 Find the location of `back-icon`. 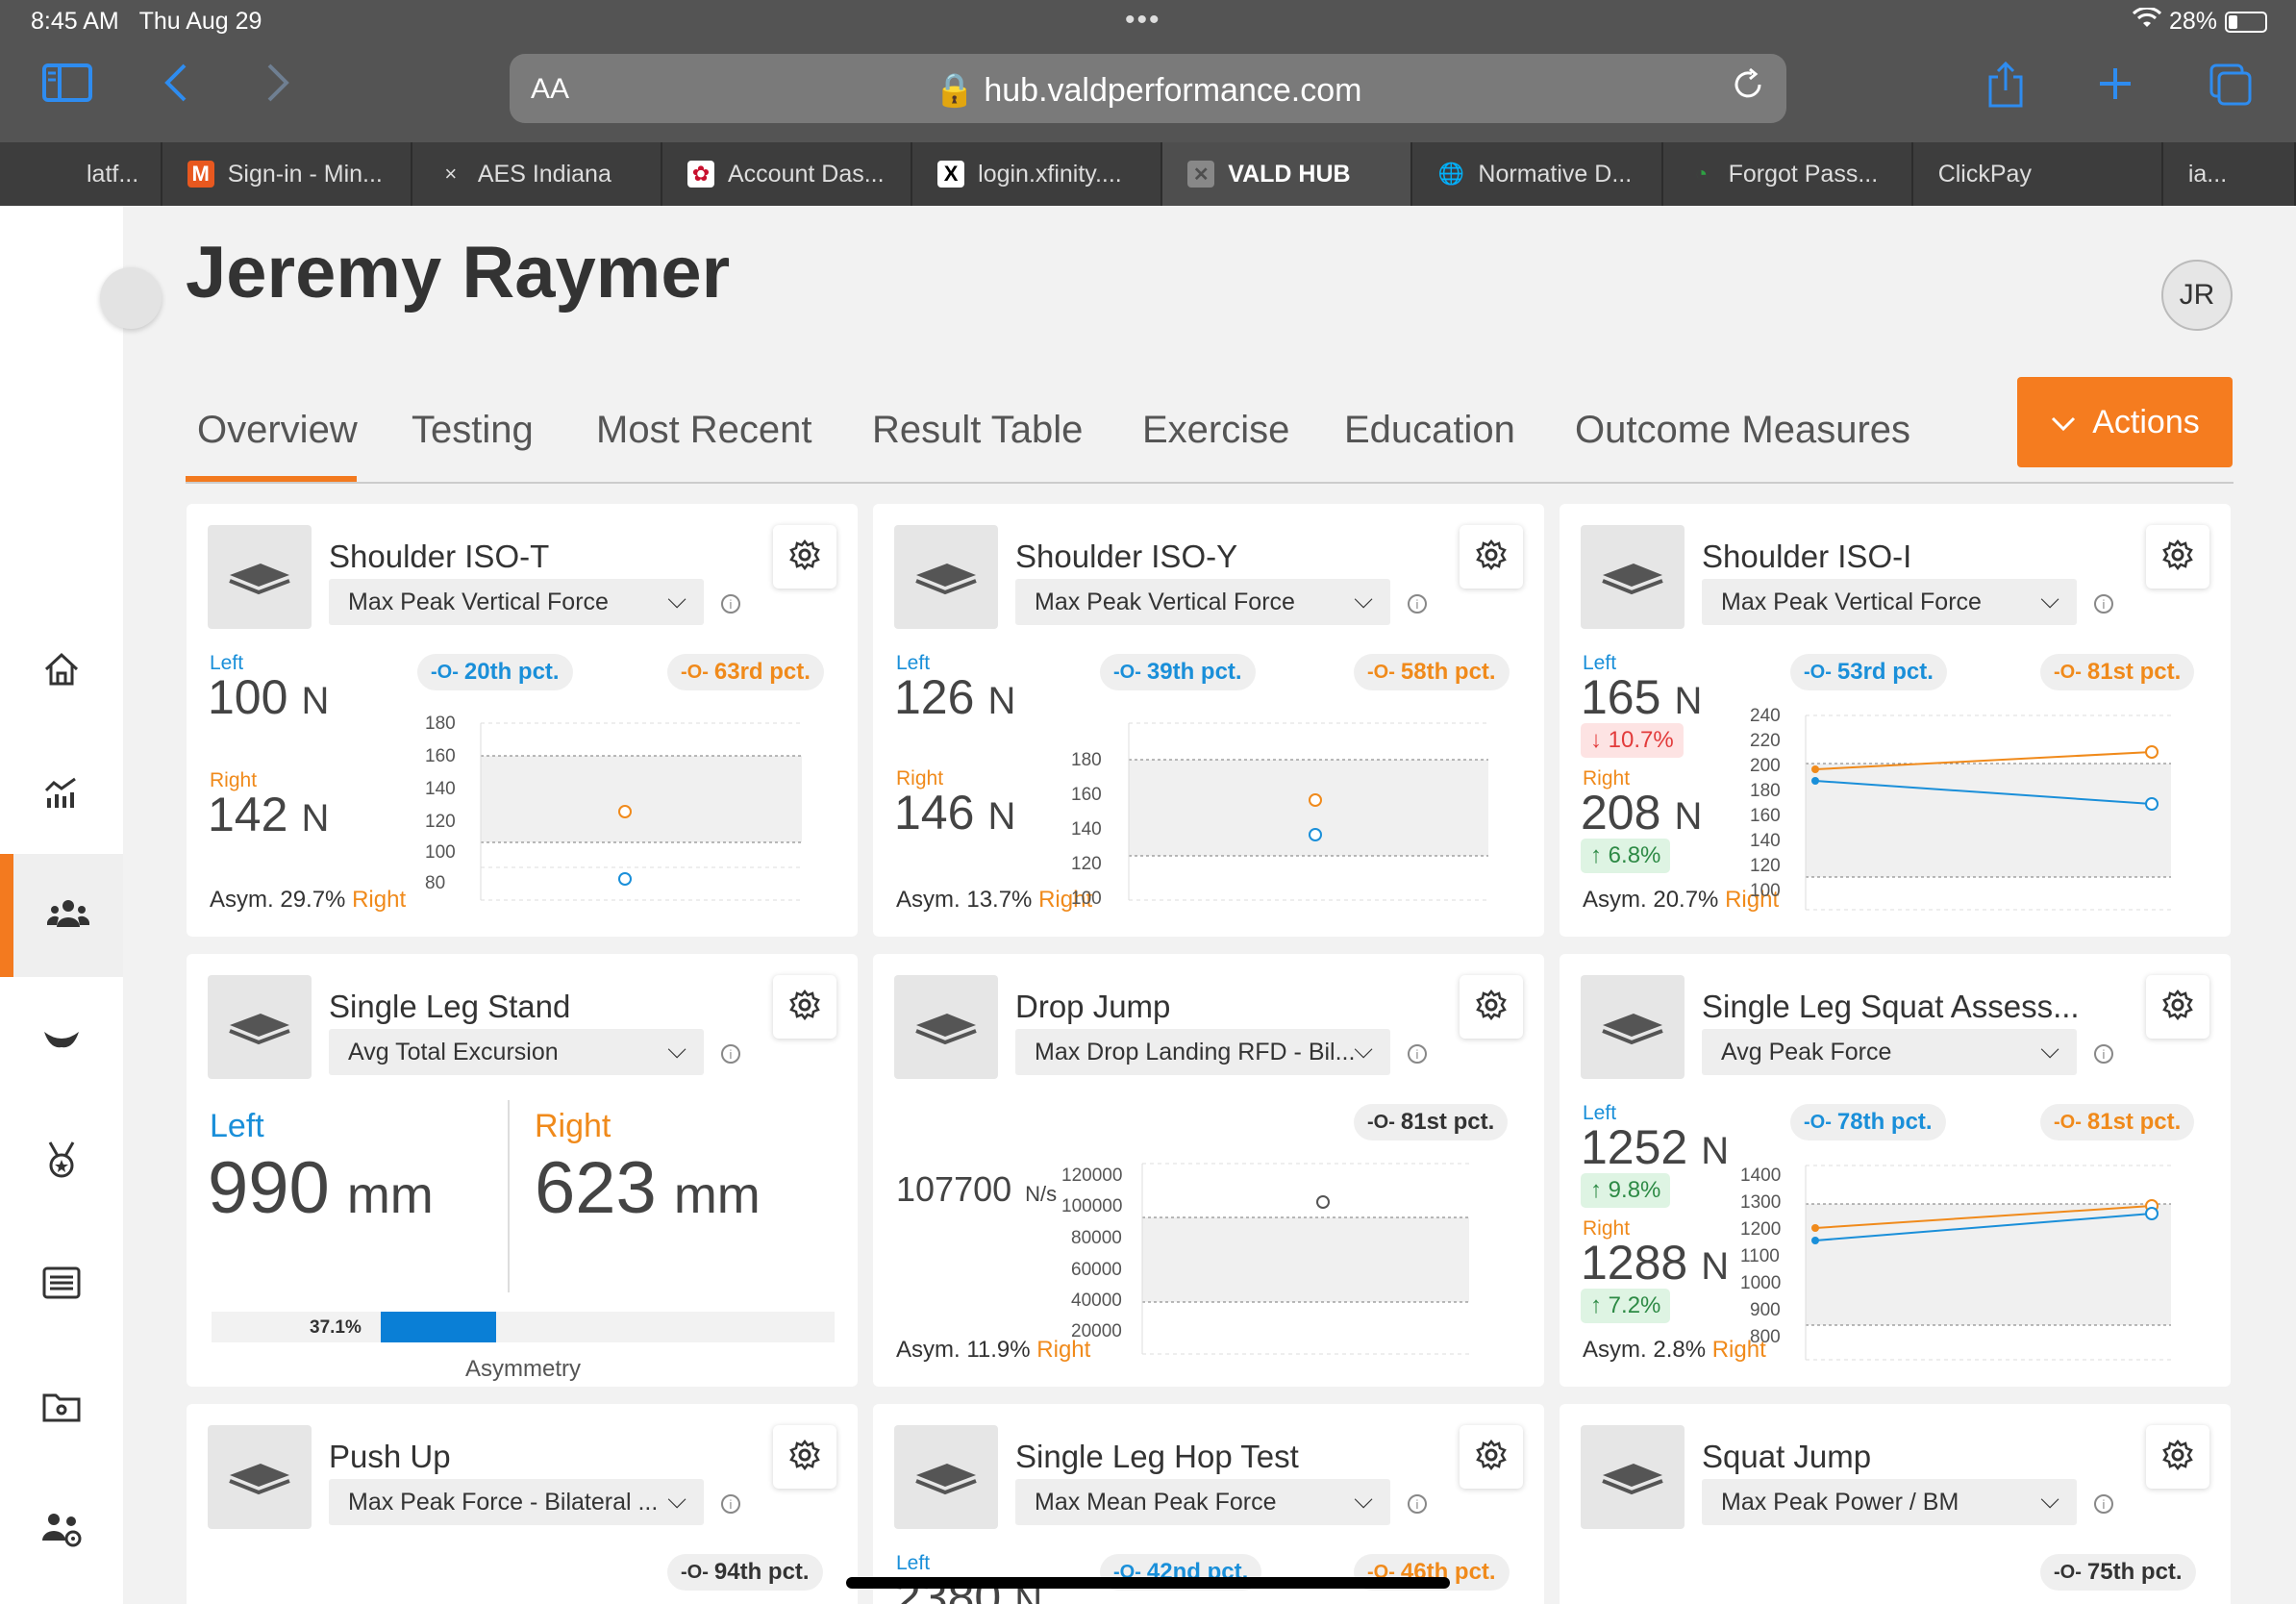

back-icon is located at coordinates (176, 88).